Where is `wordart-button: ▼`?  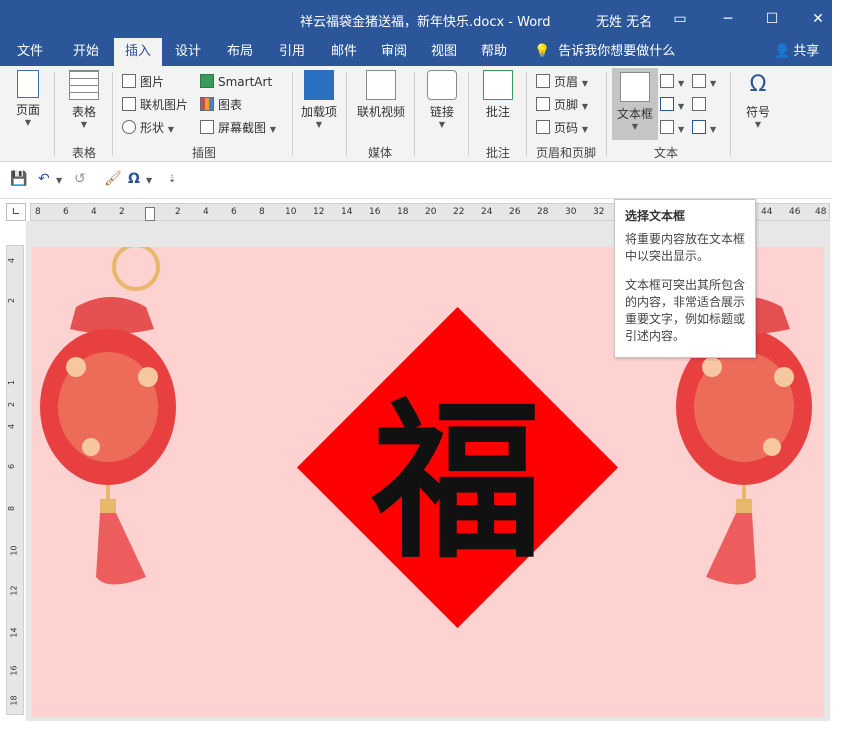 wordart-button: ▼ is located at coordinates (672, 105).